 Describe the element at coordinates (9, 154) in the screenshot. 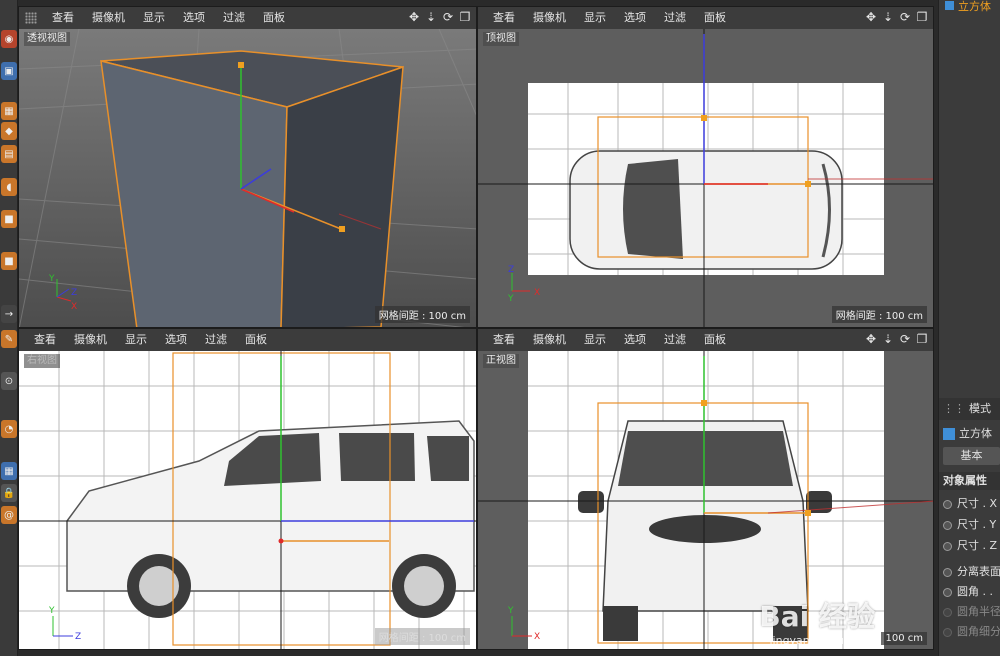

I see `grid-icon: ▤` at that location.